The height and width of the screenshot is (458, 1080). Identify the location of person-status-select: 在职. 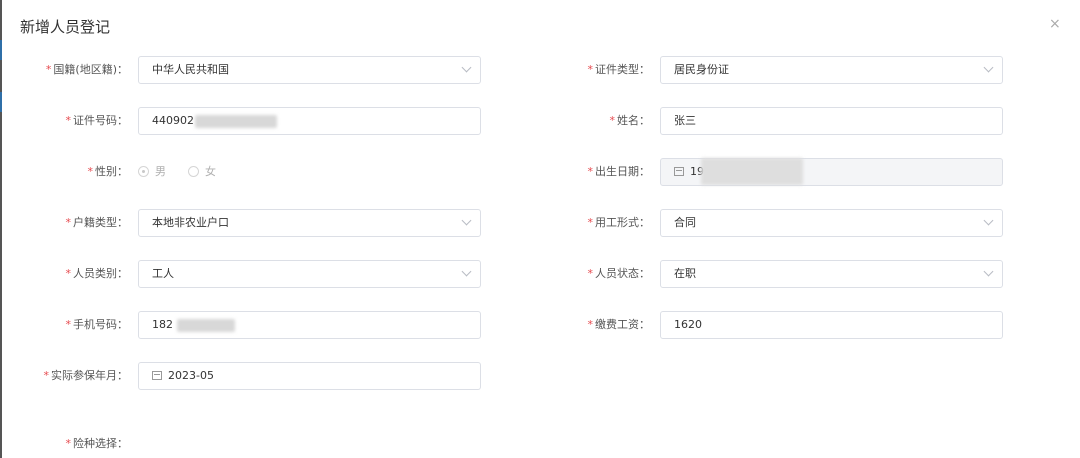
(831, 274).